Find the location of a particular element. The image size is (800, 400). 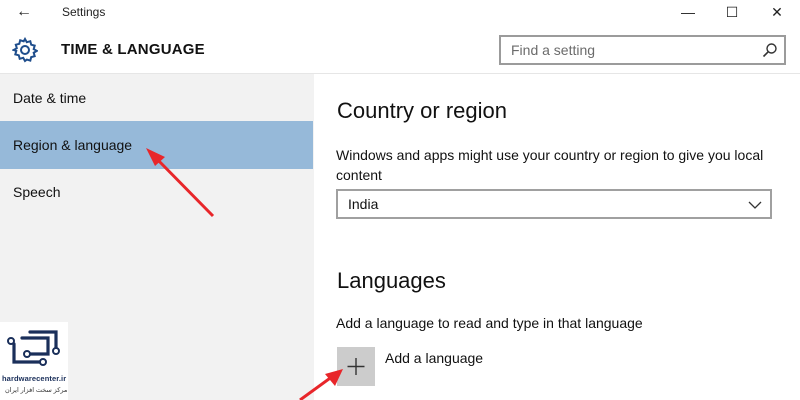

close-button: ✕ is located at coordinates (777, 12).